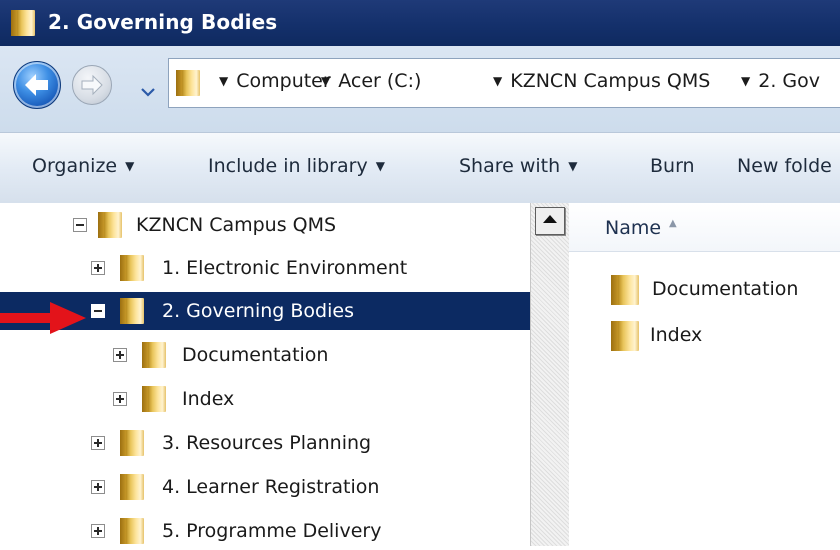 The width and height of the screenshot is (840, 550). I want to click on history-dropdown-icon, so click(148, 91).